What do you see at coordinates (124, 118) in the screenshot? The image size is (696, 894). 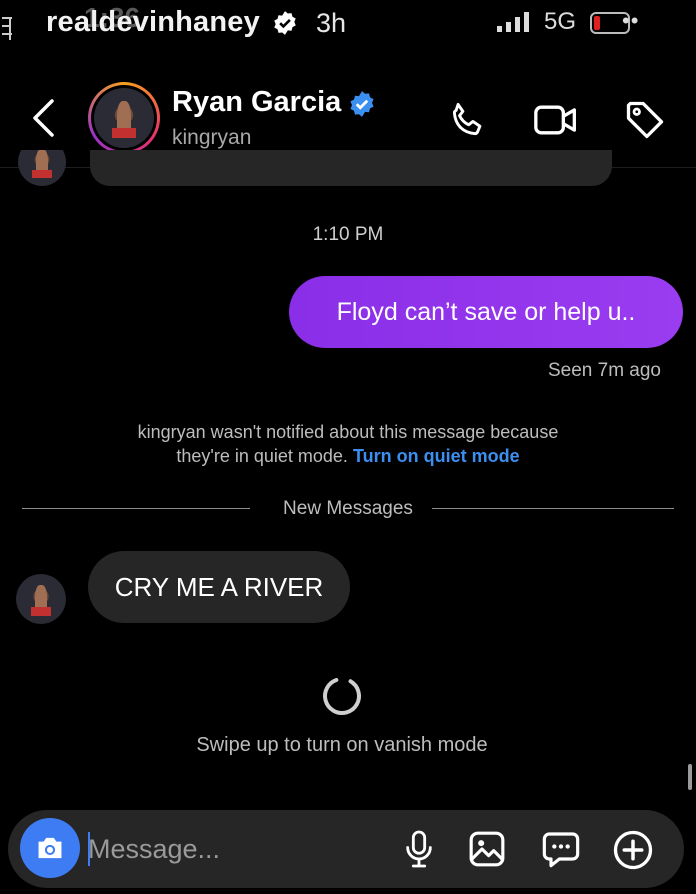 I see `contact-avatar` at bounding box center [124, 118].